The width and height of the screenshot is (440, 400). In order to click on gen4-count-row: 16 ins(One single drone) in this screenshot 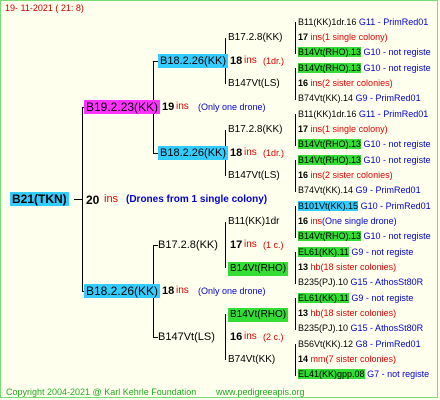, I will do `click(347, 221)`.